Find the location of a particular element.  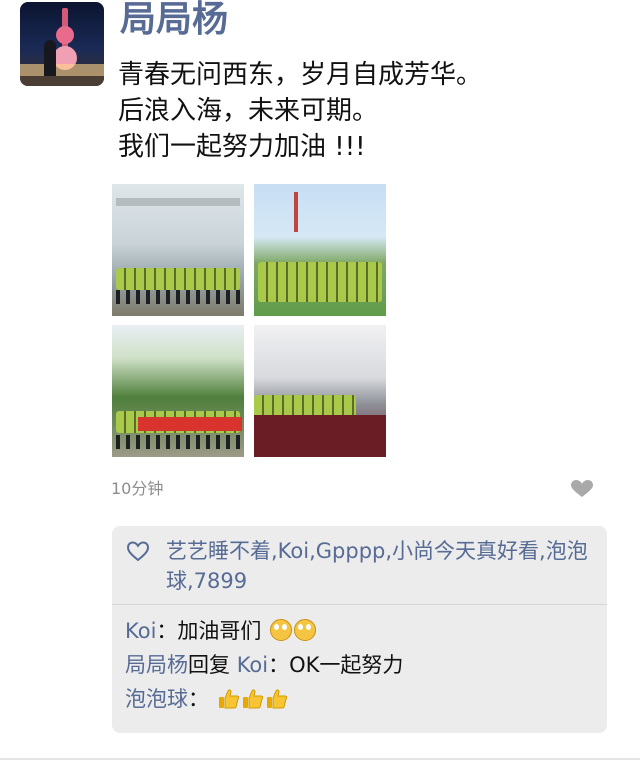

comment-author: 局局杨 is located at coordinates (156, 665).